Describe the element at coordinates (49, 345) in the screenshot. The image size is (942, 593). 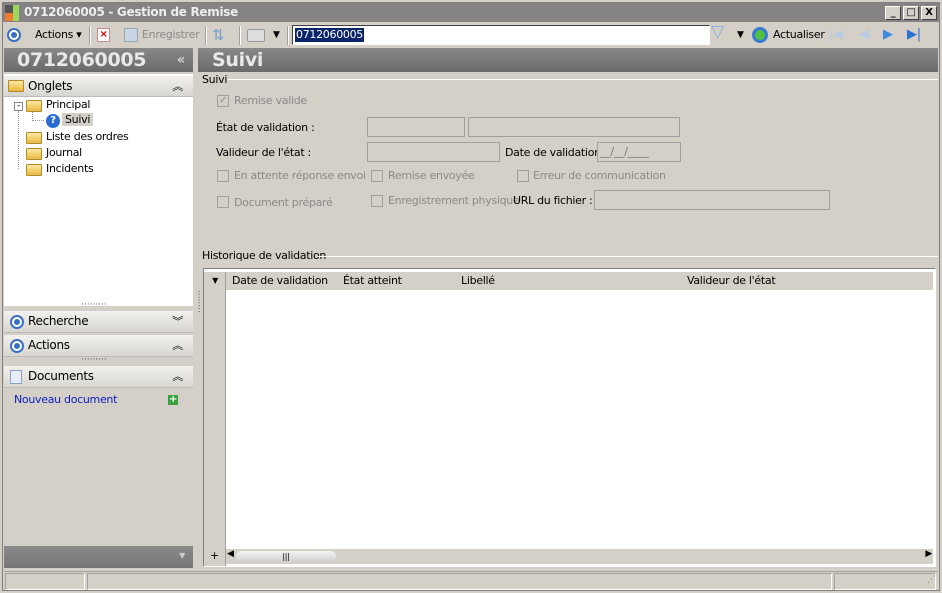
I see `actions-panel-label: Actions` at that location.